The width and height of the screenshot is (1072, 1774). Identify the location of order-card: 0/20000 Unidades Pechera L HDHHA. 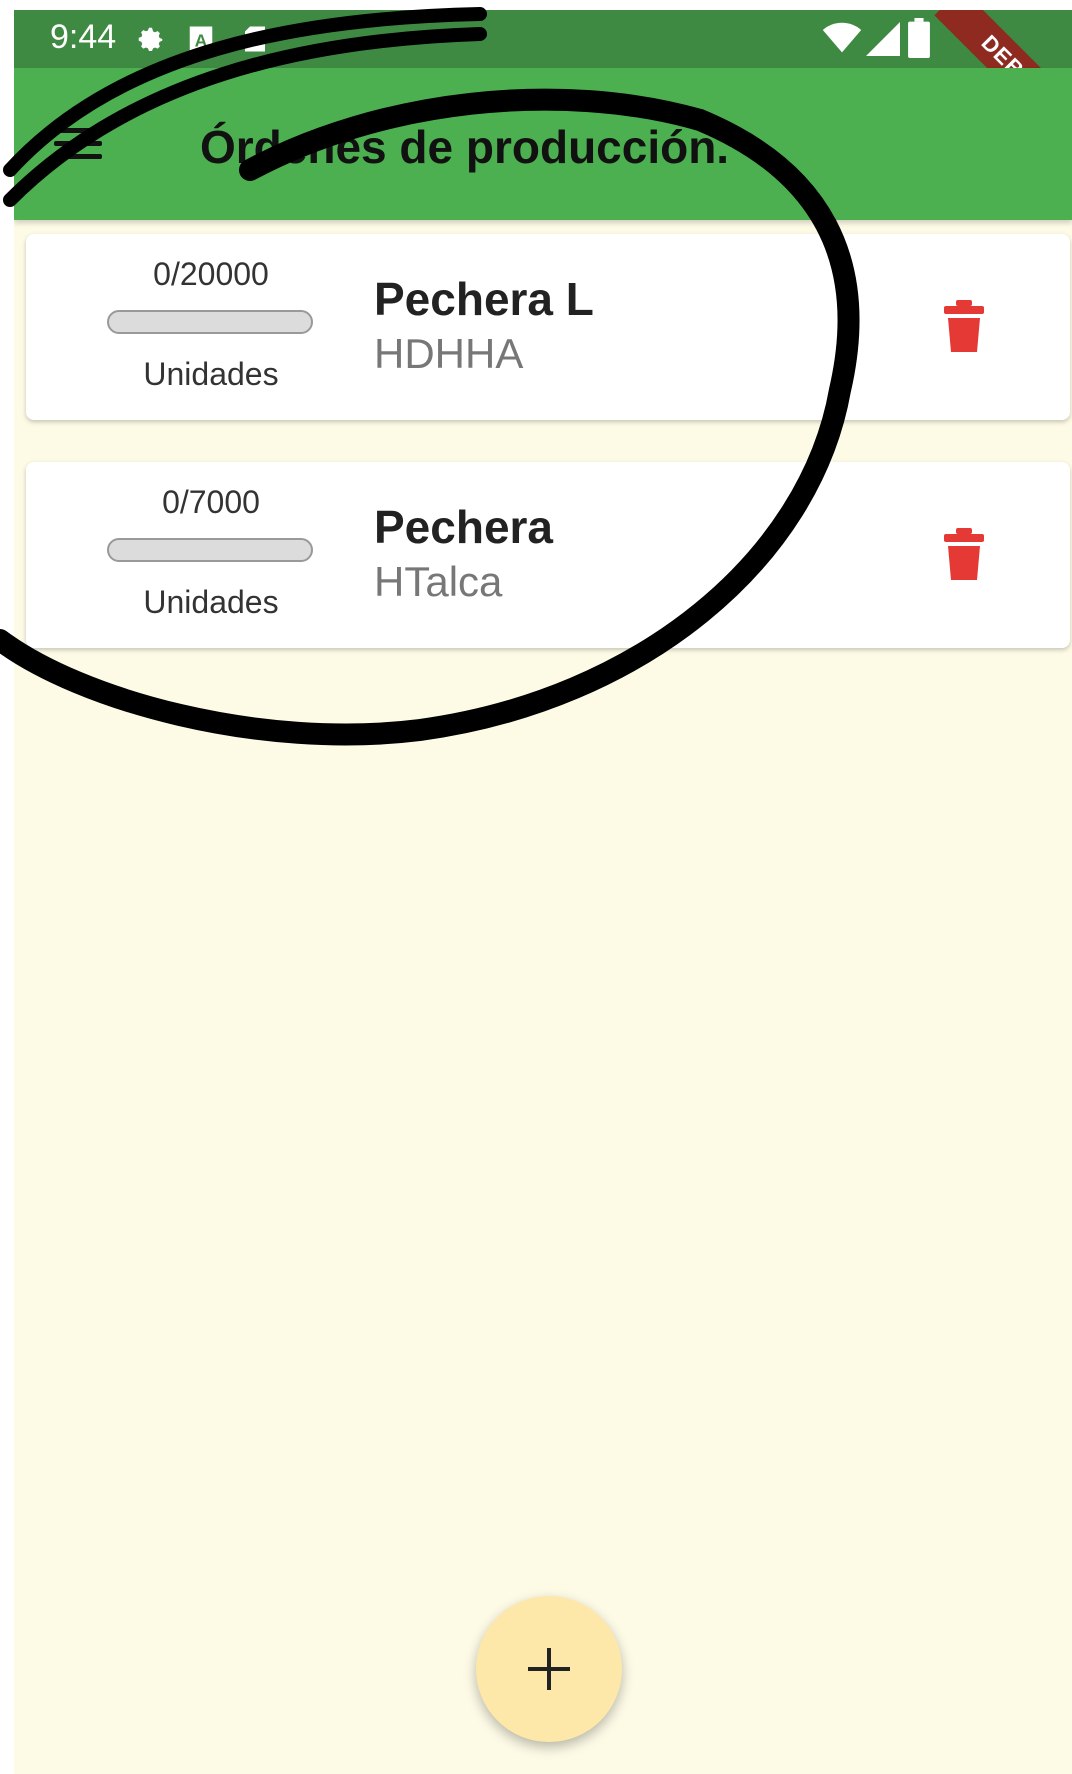
(548, 327).